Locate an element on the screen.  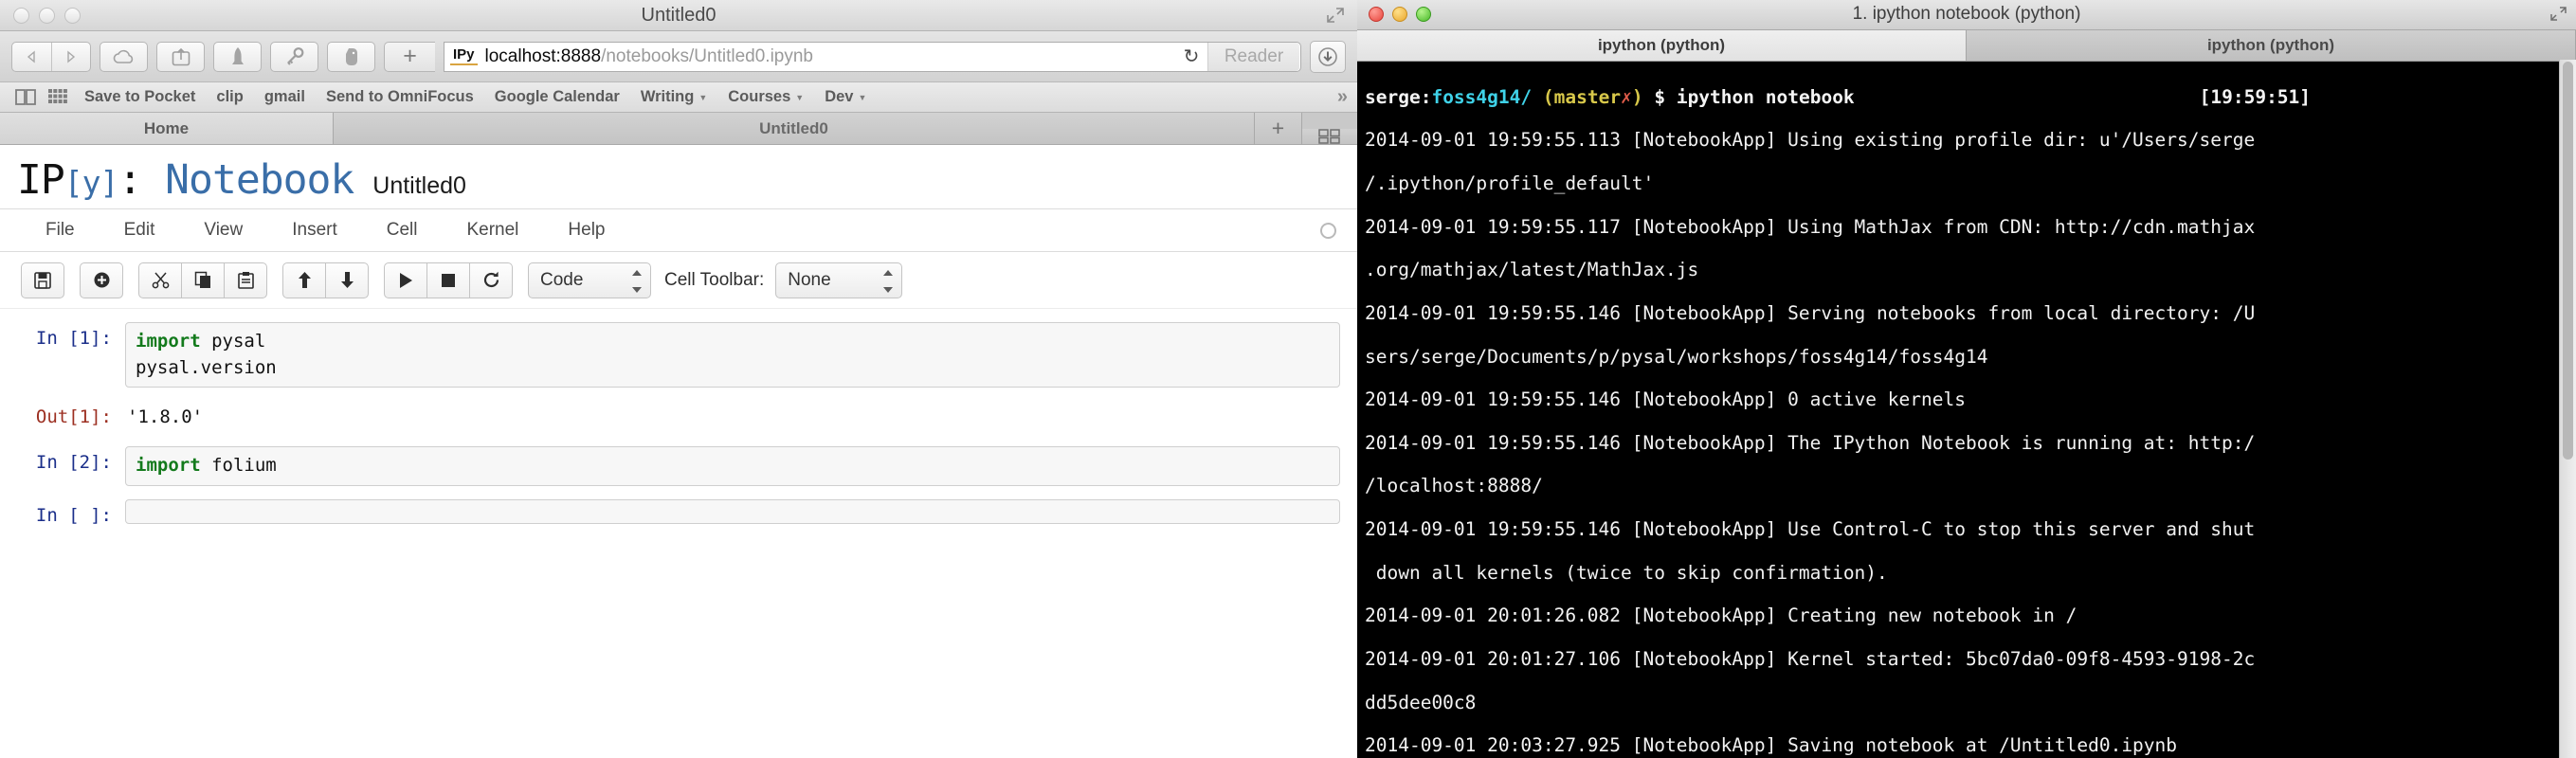
bookmark-send-to-omnifocus: Send to OmniFocus is located at coordinates (400, 97).